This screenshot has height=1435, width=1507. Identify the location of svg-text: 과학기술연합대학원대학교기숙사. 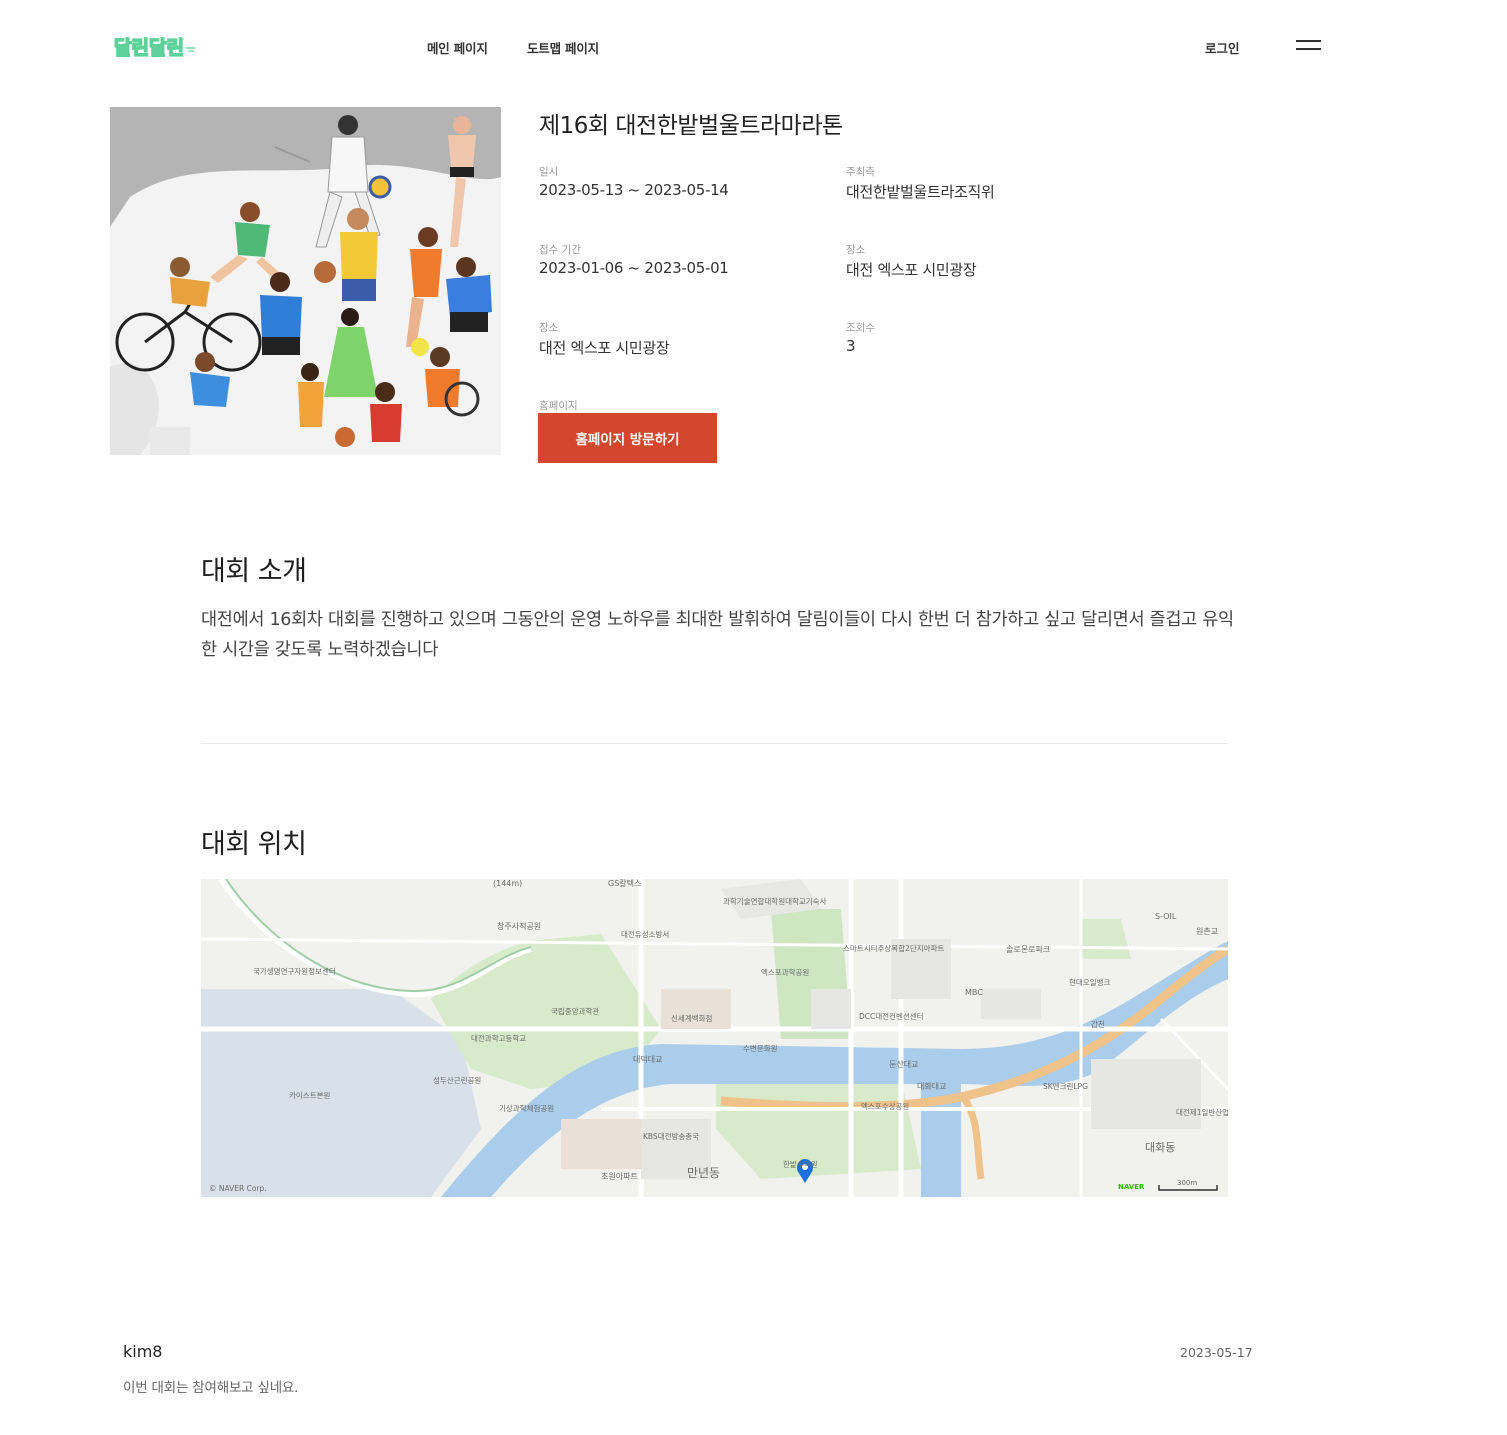
(775, 901).